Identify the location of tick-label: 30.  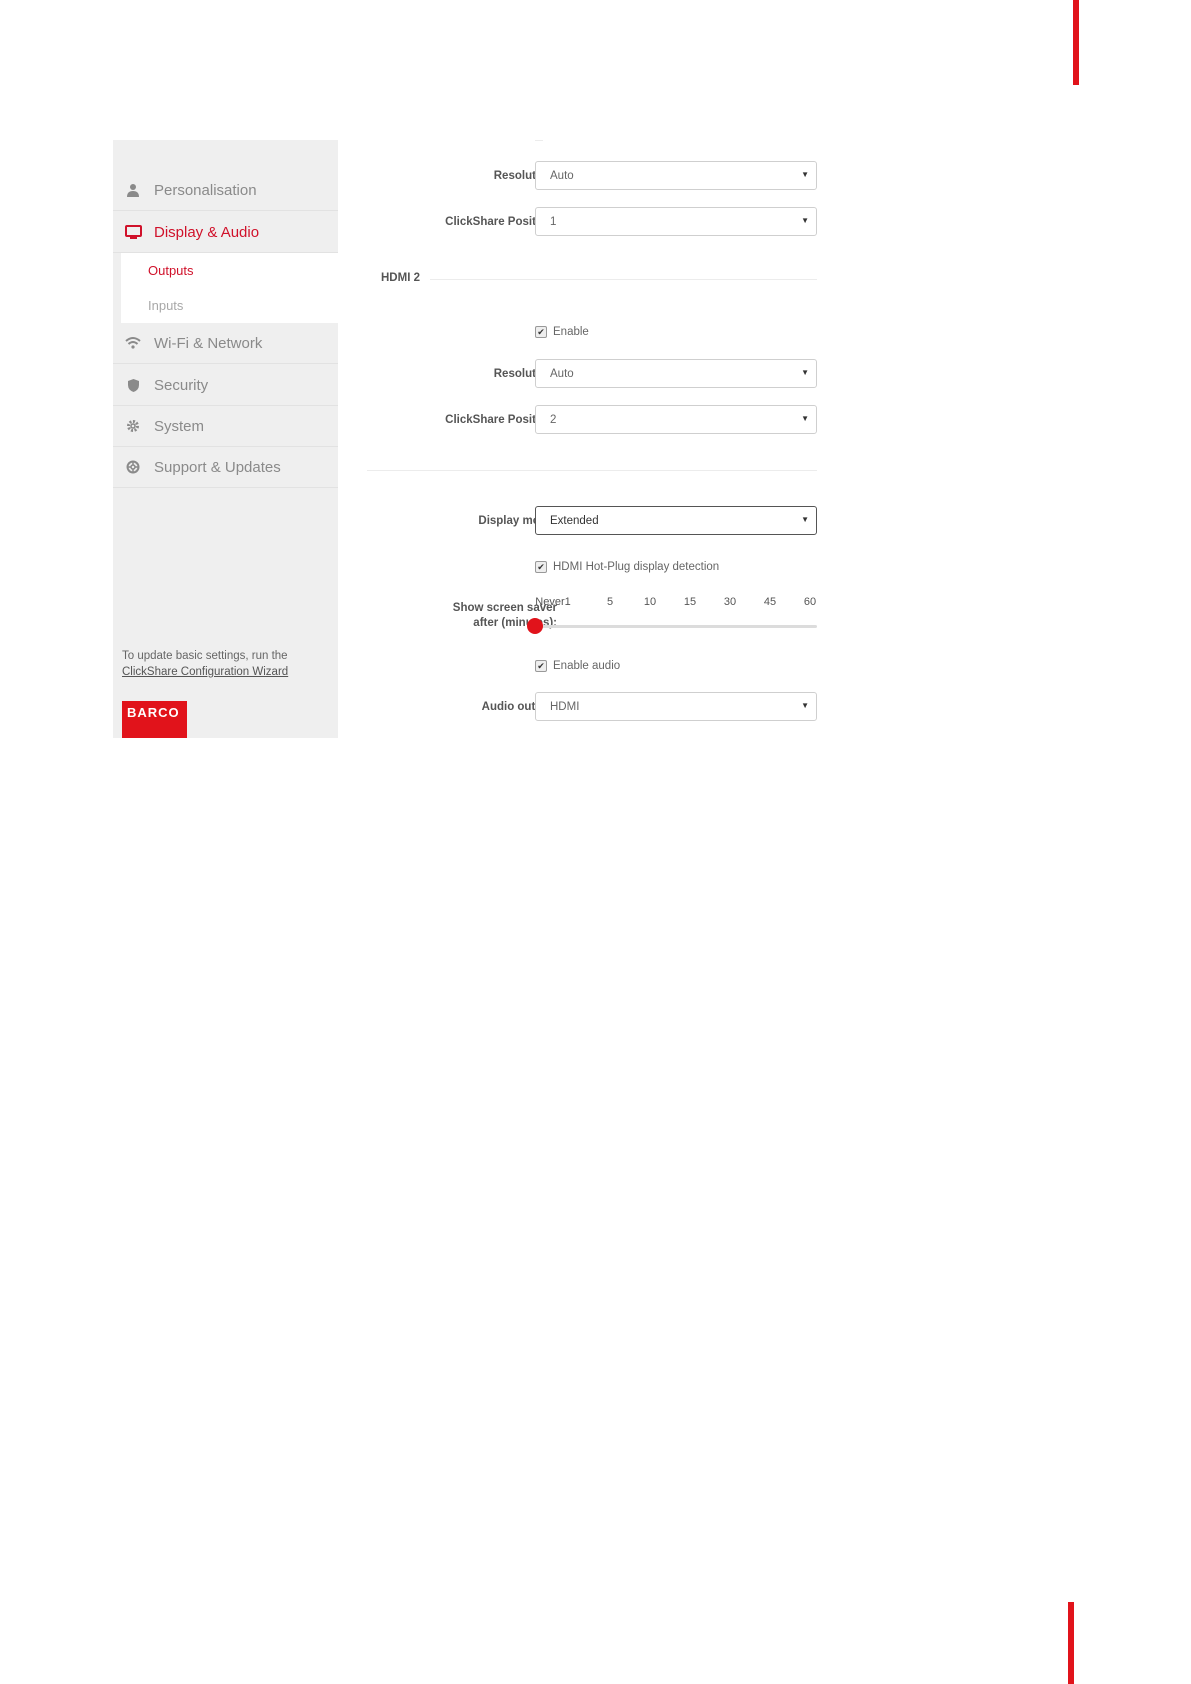
(730, 602).